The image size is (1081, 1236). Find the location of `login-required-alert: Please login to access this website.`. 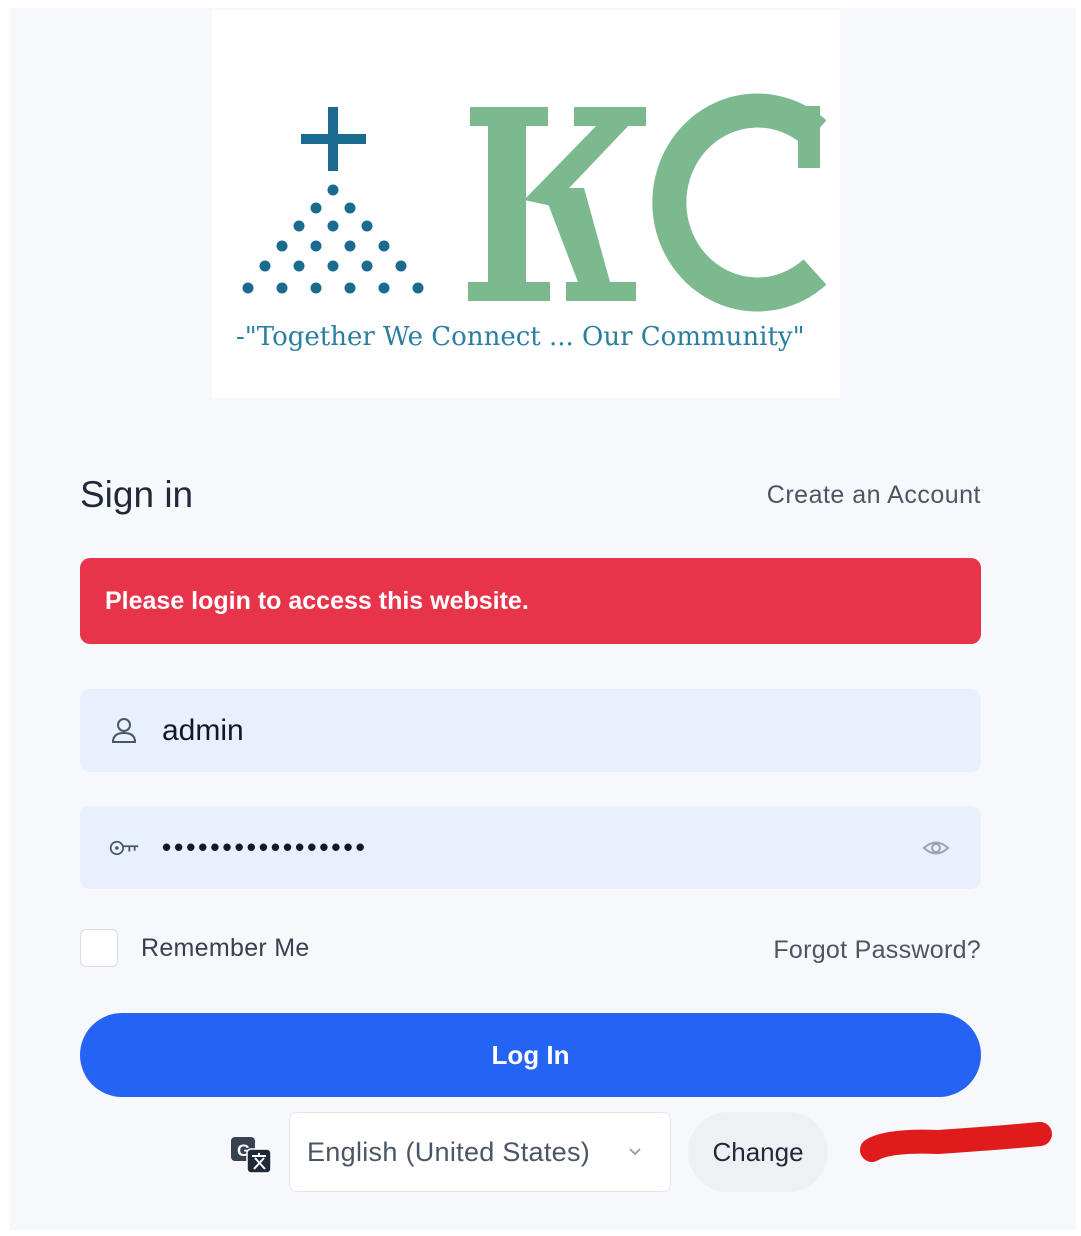

login-required-alert: Please login to access this website. is located at coordinates (530, 601).